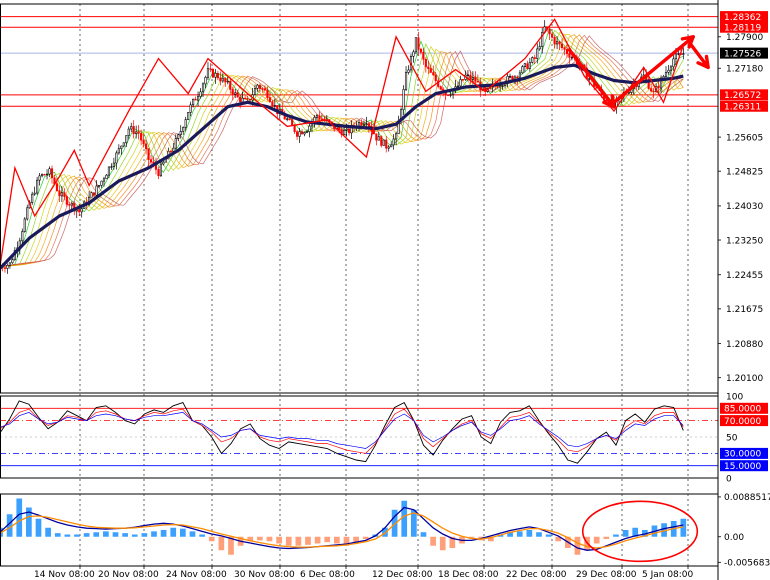 This screenshot has width=770, height=580. I want to click on time-tick-label: 30 Nov 08:00, so click(264, 575).